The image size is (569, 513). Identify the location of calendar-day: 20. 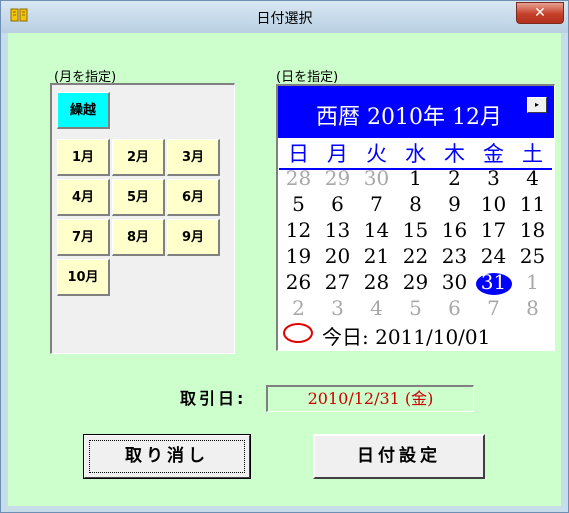
(337, 256).